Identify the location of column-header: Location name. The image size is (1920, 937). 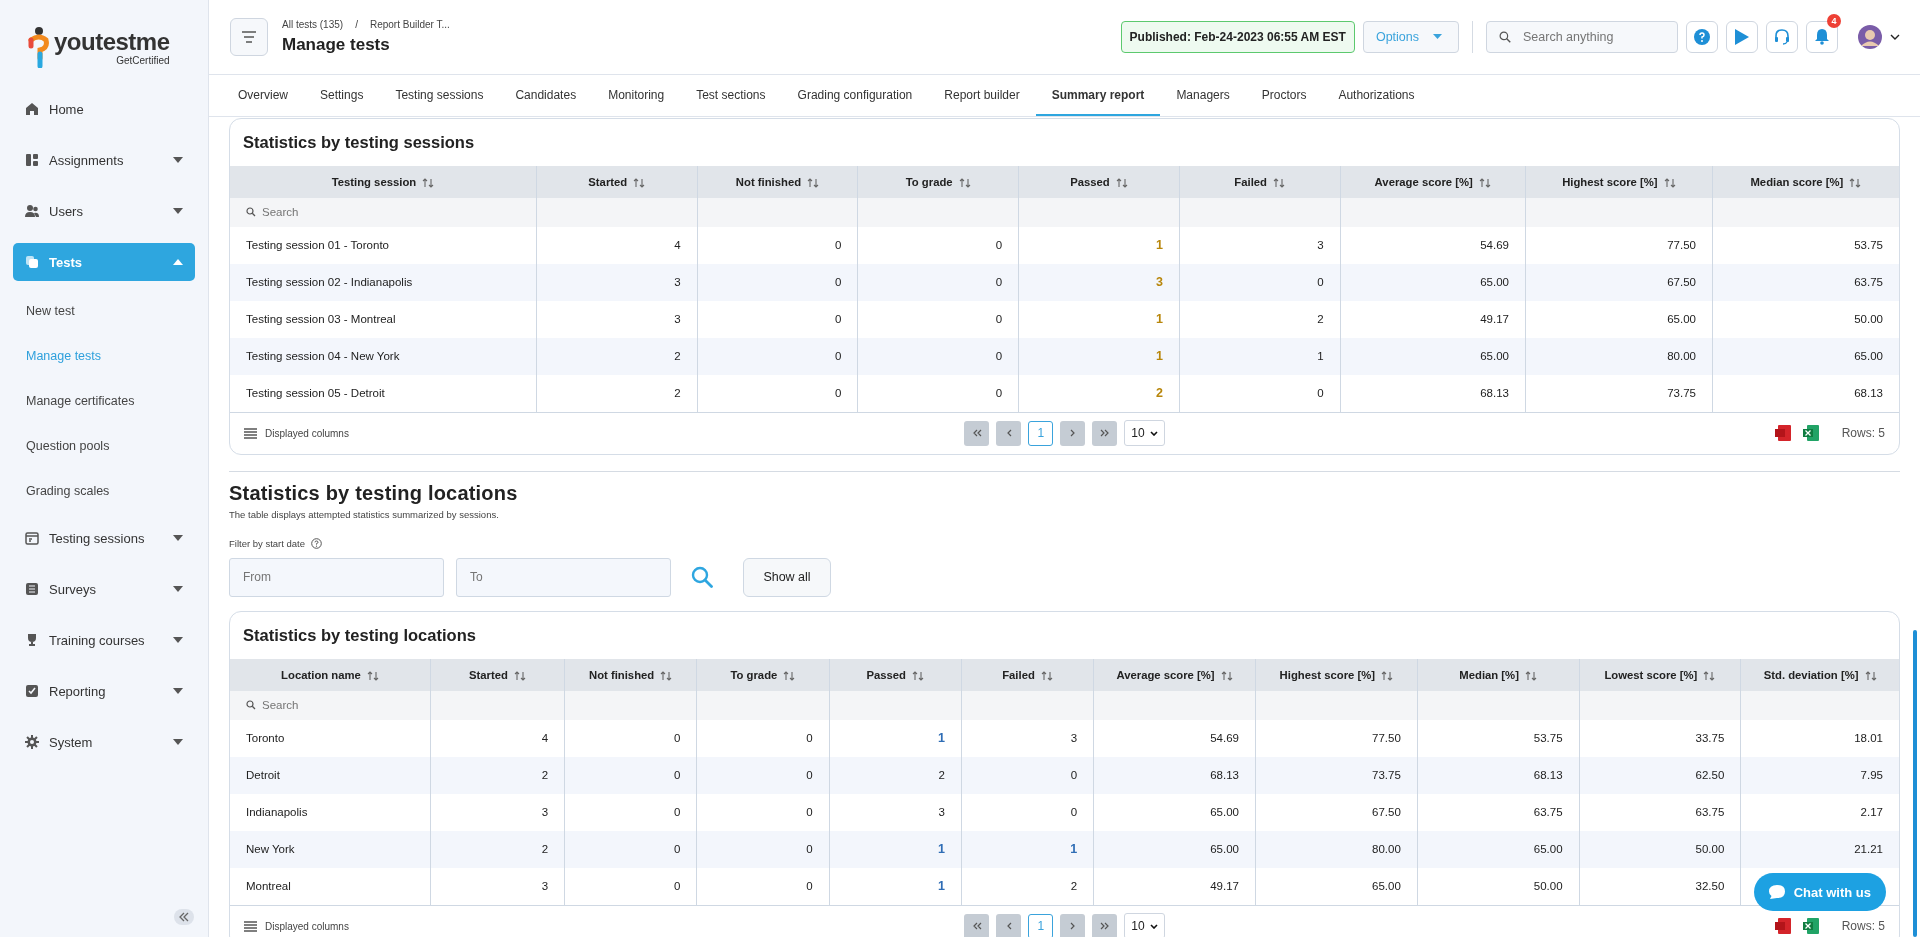
(330, 674).